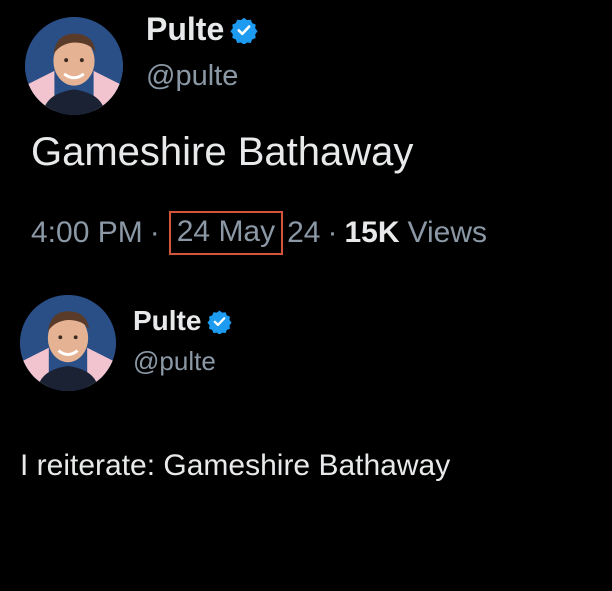 This screenshot has width=612, height=591. Describe the element at coordinates (447, 233) in the screenshot. I see `views-label: Views` at that location.